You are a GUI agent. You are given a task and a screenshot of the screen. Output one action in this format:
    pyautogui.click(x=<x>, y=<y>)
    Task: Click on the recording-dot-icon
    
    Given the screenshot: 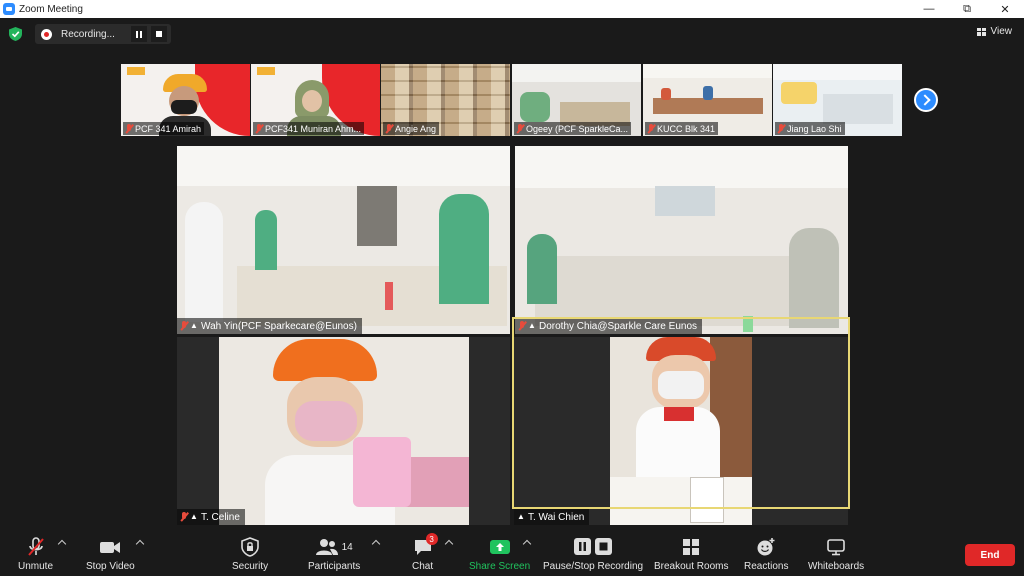 What is the action you would take?
    pyautogui.click(x=46, y=34)
    